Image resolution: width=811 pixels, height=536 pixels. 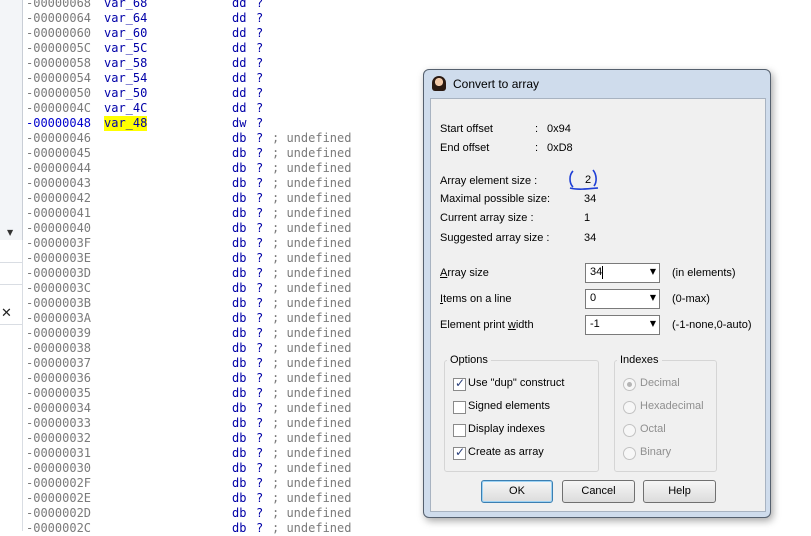 What do you see at coordinates (587, 218) in the screenshot?
I see `current-size-value: 1` at bounding box center [587, 218].